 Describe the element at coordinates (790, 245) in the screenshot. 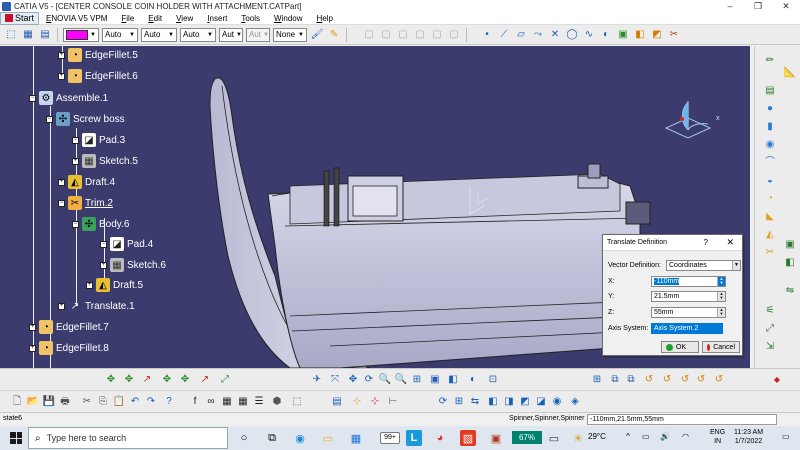

I see `shell-icon: ▣` at that location.